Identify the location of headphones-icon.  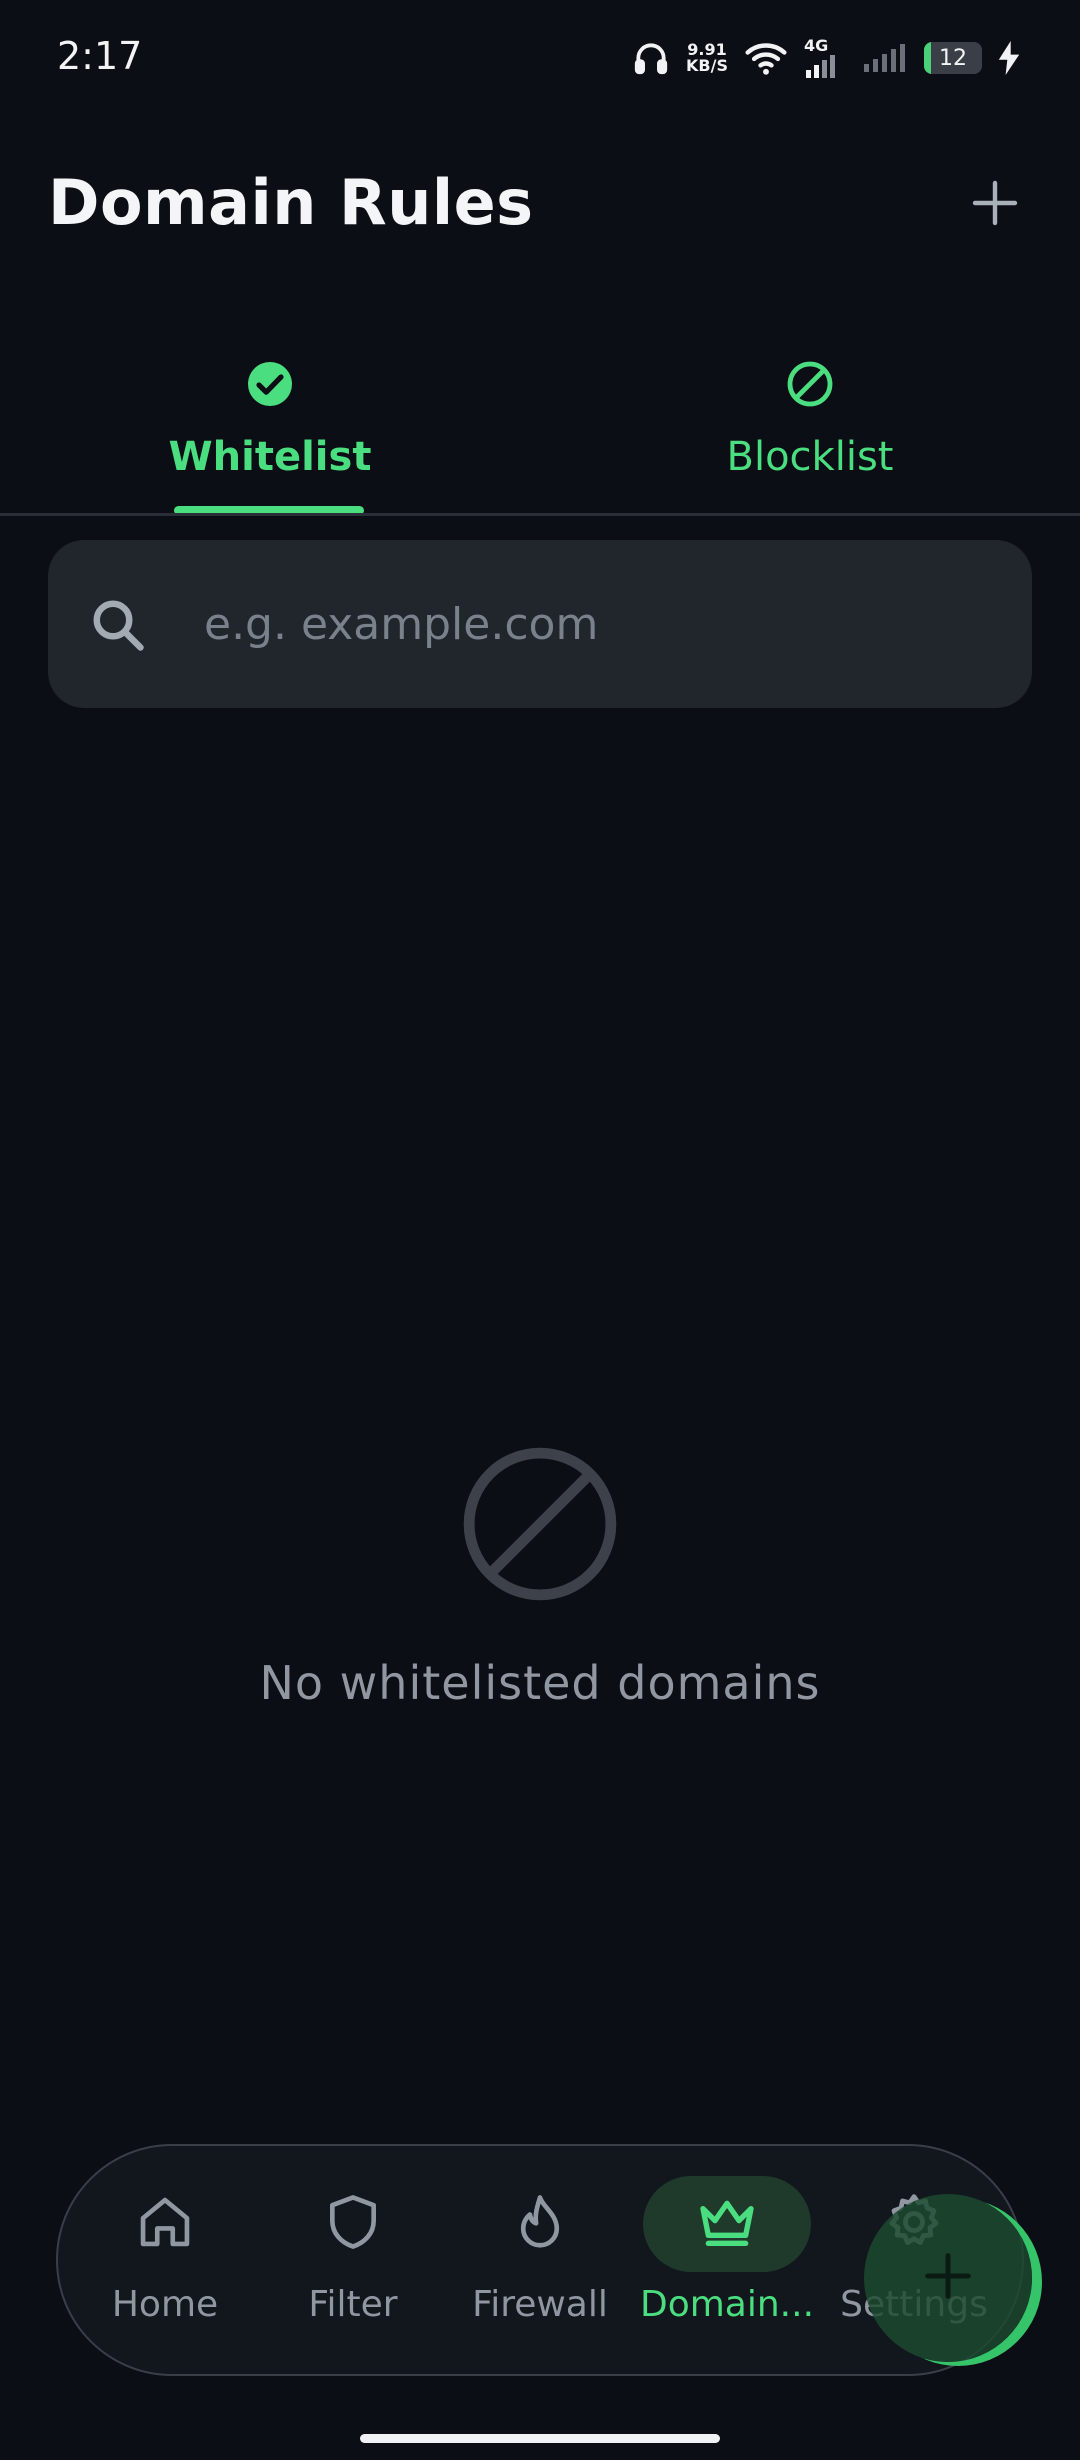
(651, 58).